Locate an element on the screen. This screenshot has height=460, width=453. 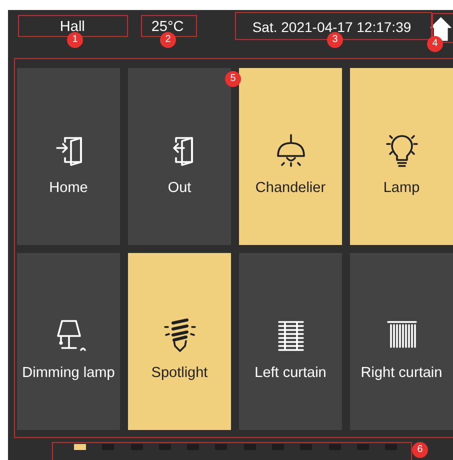
device-tile: Left curtain is located at coordinates (290, 341).